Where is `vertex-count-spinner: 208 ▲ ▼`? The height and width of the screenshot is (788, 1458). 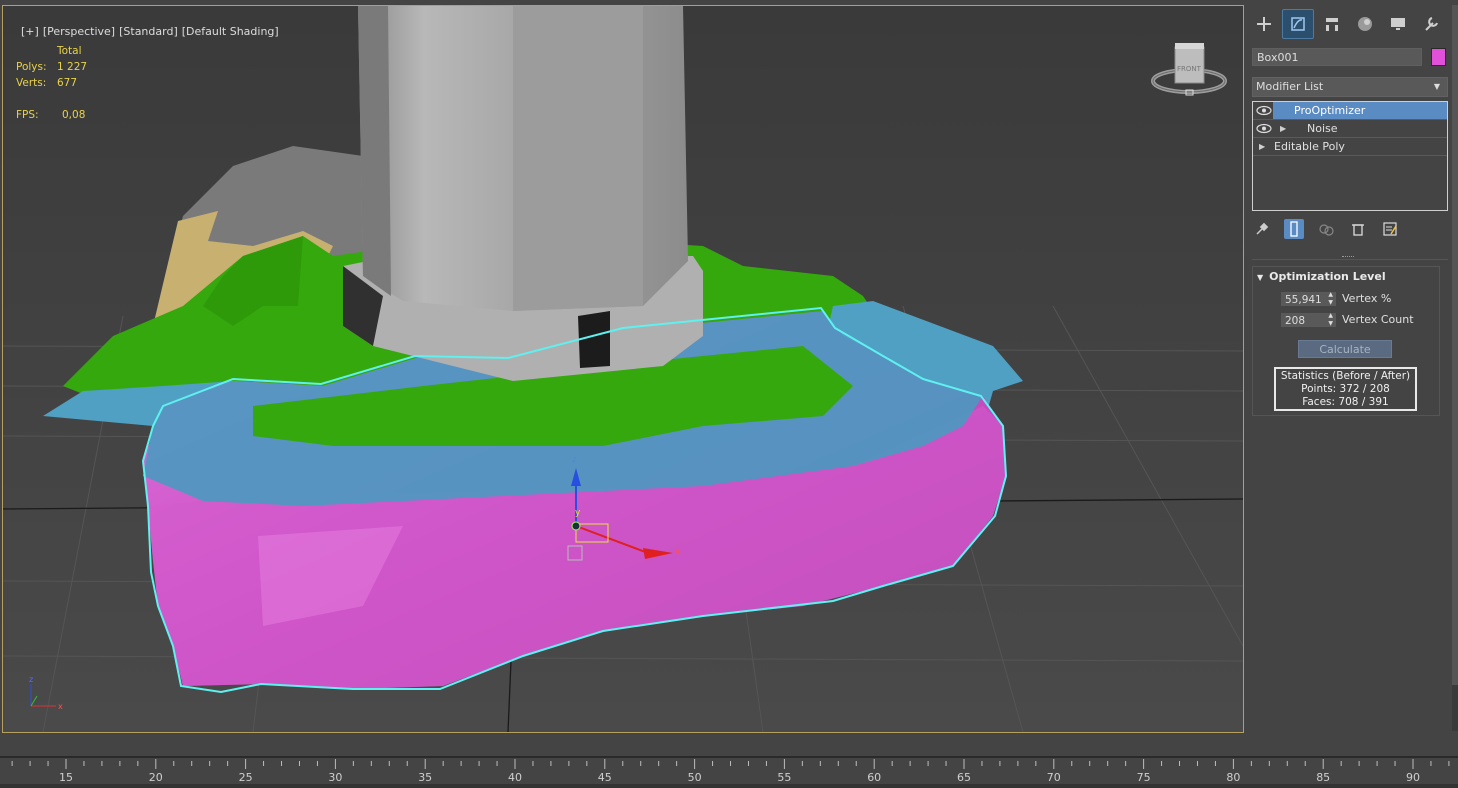
vertex-count-spinner: 208 ▲ ▼ is located at coordinates (1308, 320).